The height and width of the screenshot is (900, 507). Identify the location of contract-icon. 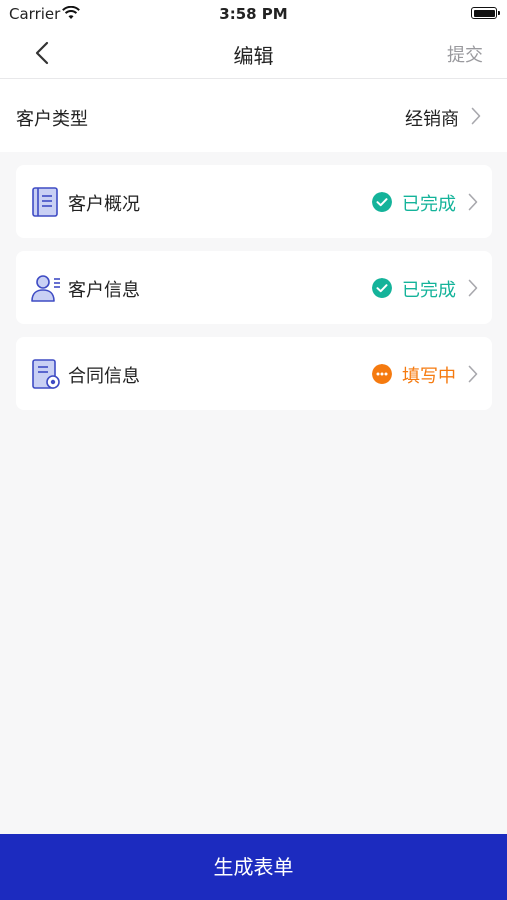
(46, 374).